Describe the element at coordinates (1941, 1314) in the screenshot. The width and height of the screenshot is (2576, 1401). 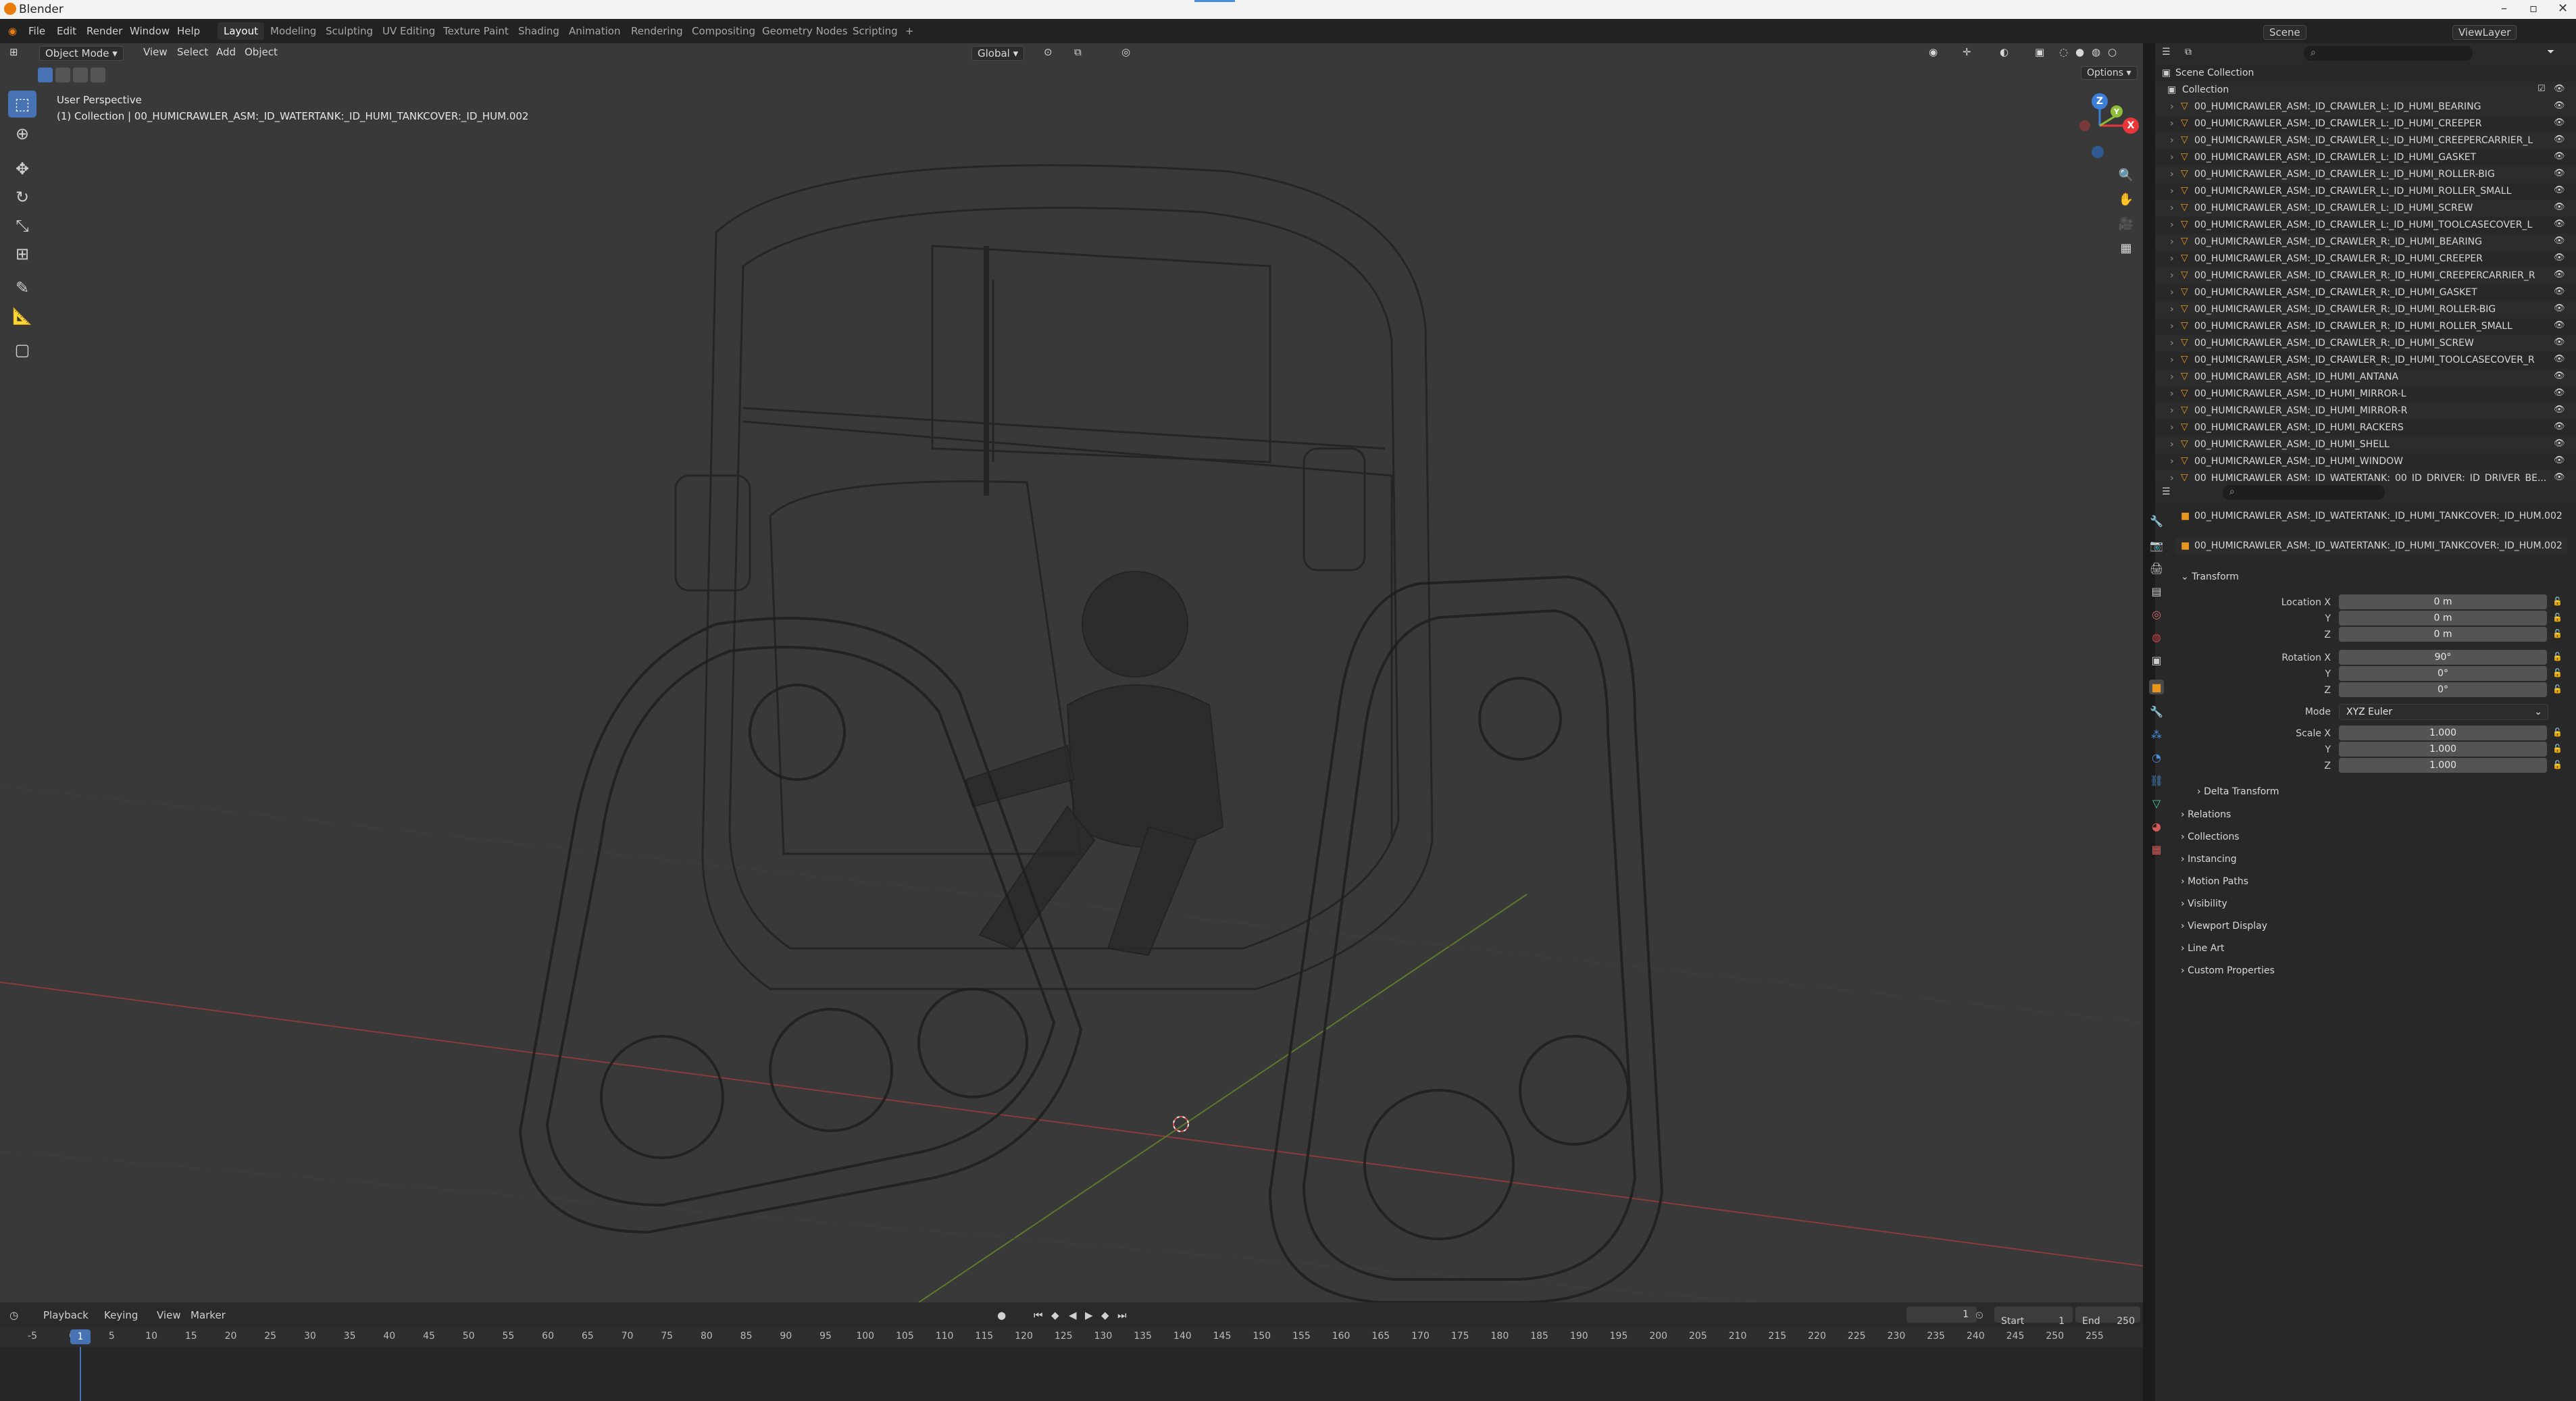
I see `current-frame-field: 1` at that location.